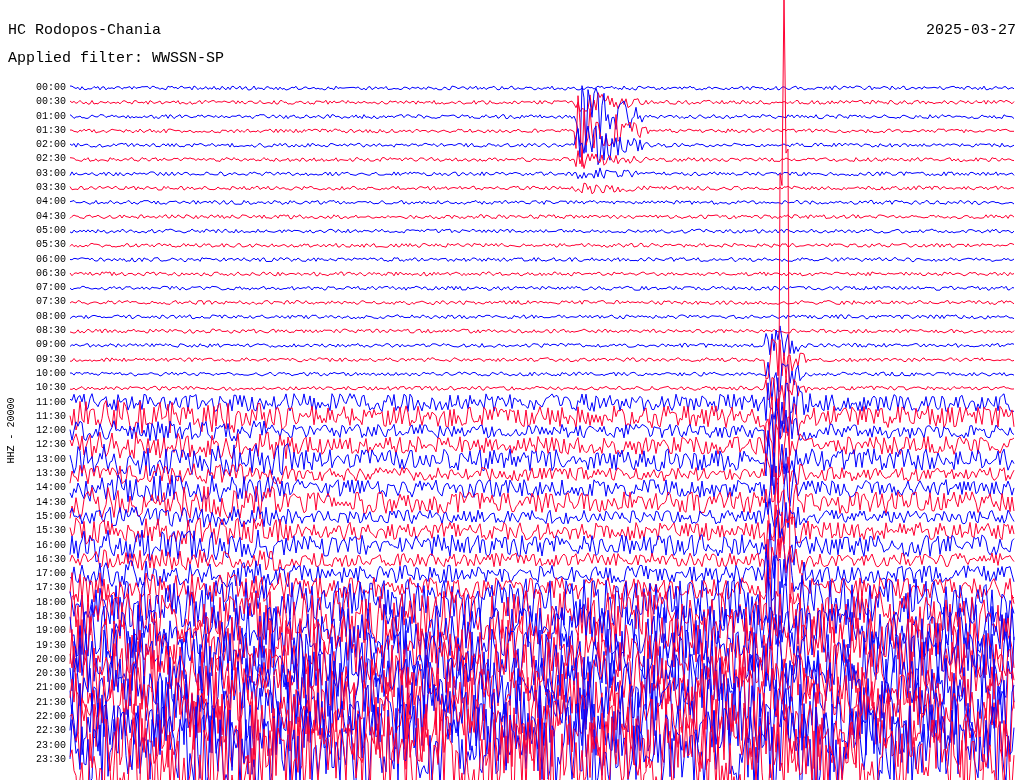 The height and width of the screenshot is (780, 1024). Describe the element at coordinates (51, 459) in the screenshot. I see `time-label: 13:00` at that location.